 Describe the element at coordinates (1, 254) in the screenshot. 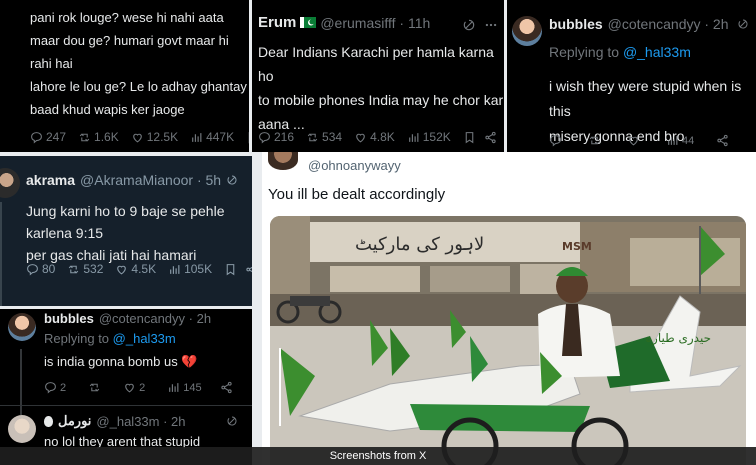

I see `thread-line` at that location.